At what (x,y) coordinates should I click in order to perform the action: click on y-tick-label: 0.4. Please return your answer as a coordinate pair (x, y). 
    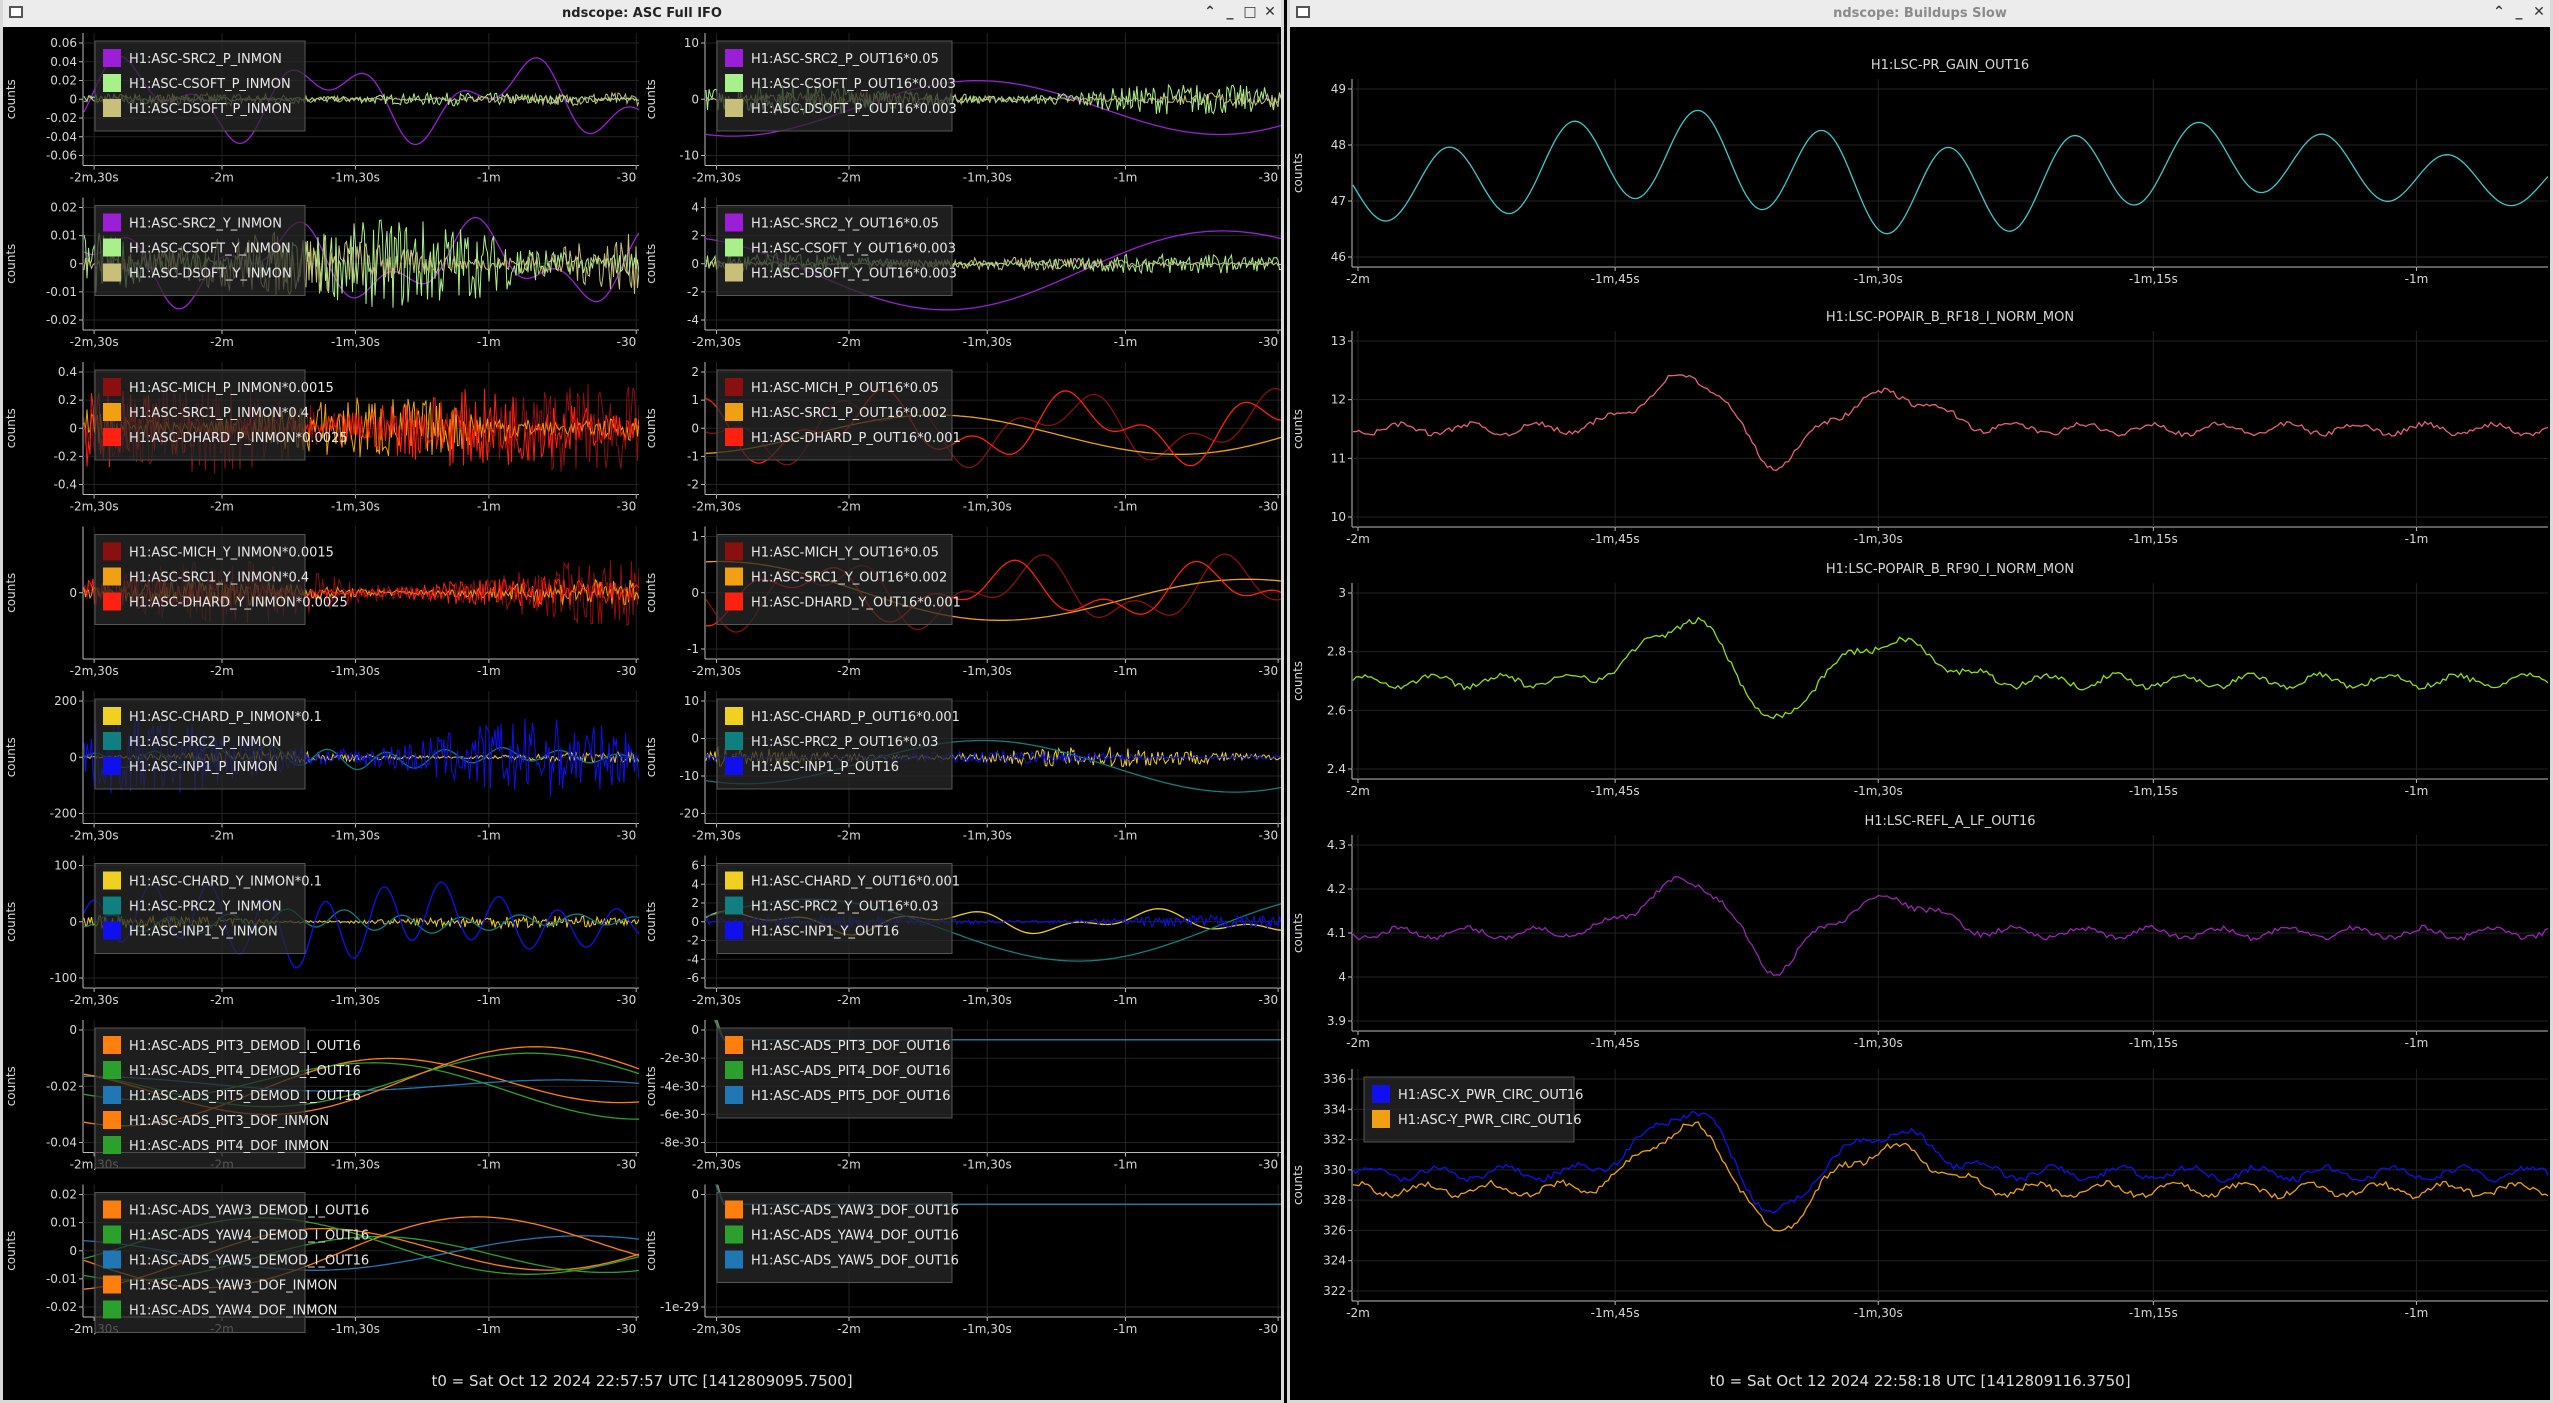
    Looking at the image, I should click on (67, 372).